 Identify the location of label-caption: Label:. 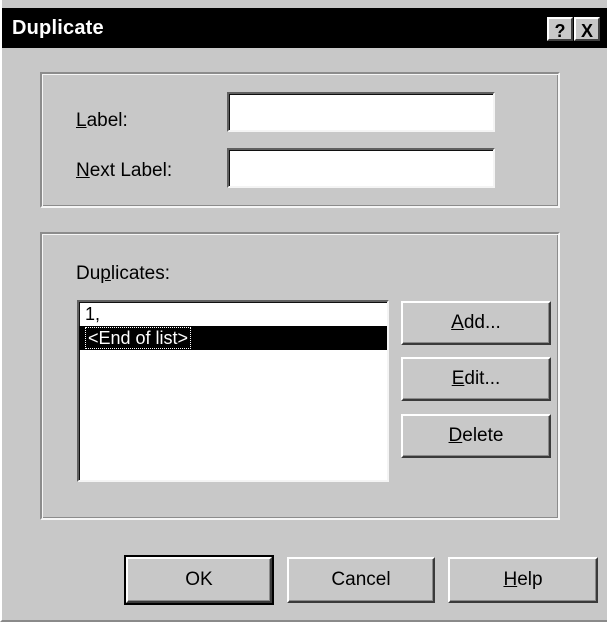
(102, 120).